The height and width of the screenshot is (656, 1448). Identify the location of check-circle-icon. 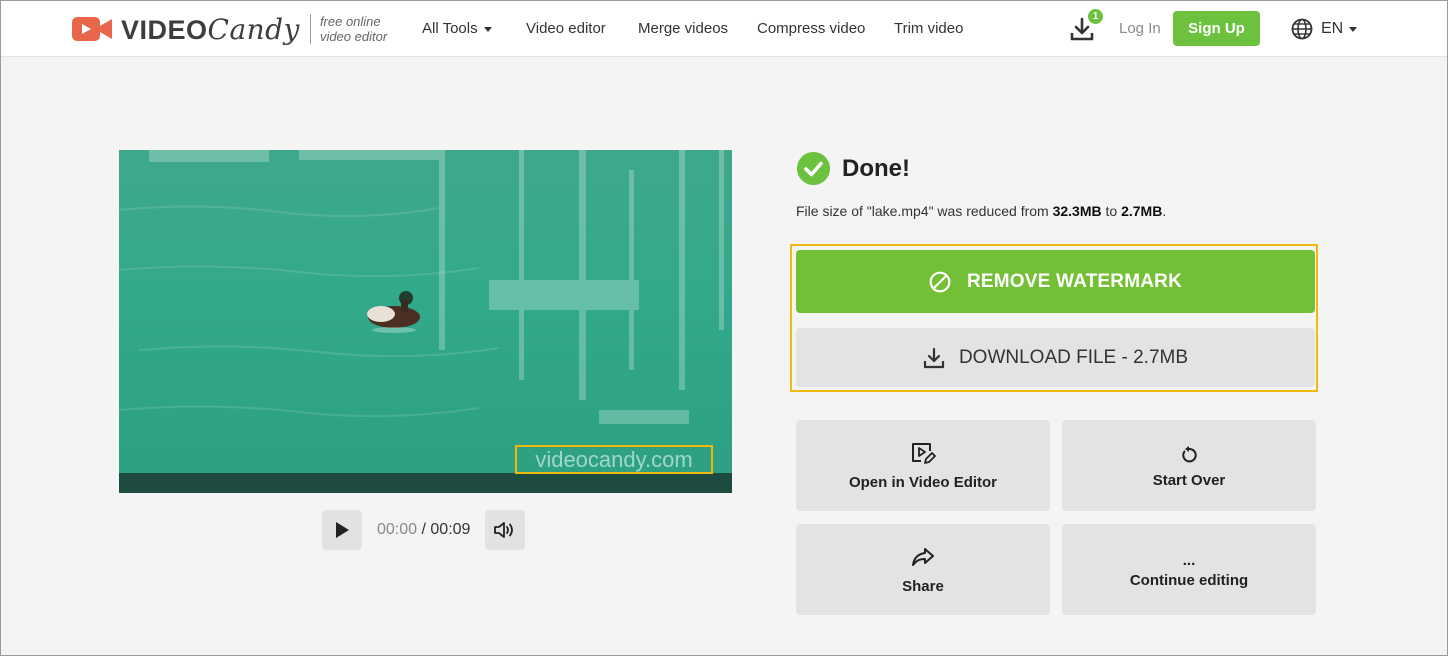
(813, 168).